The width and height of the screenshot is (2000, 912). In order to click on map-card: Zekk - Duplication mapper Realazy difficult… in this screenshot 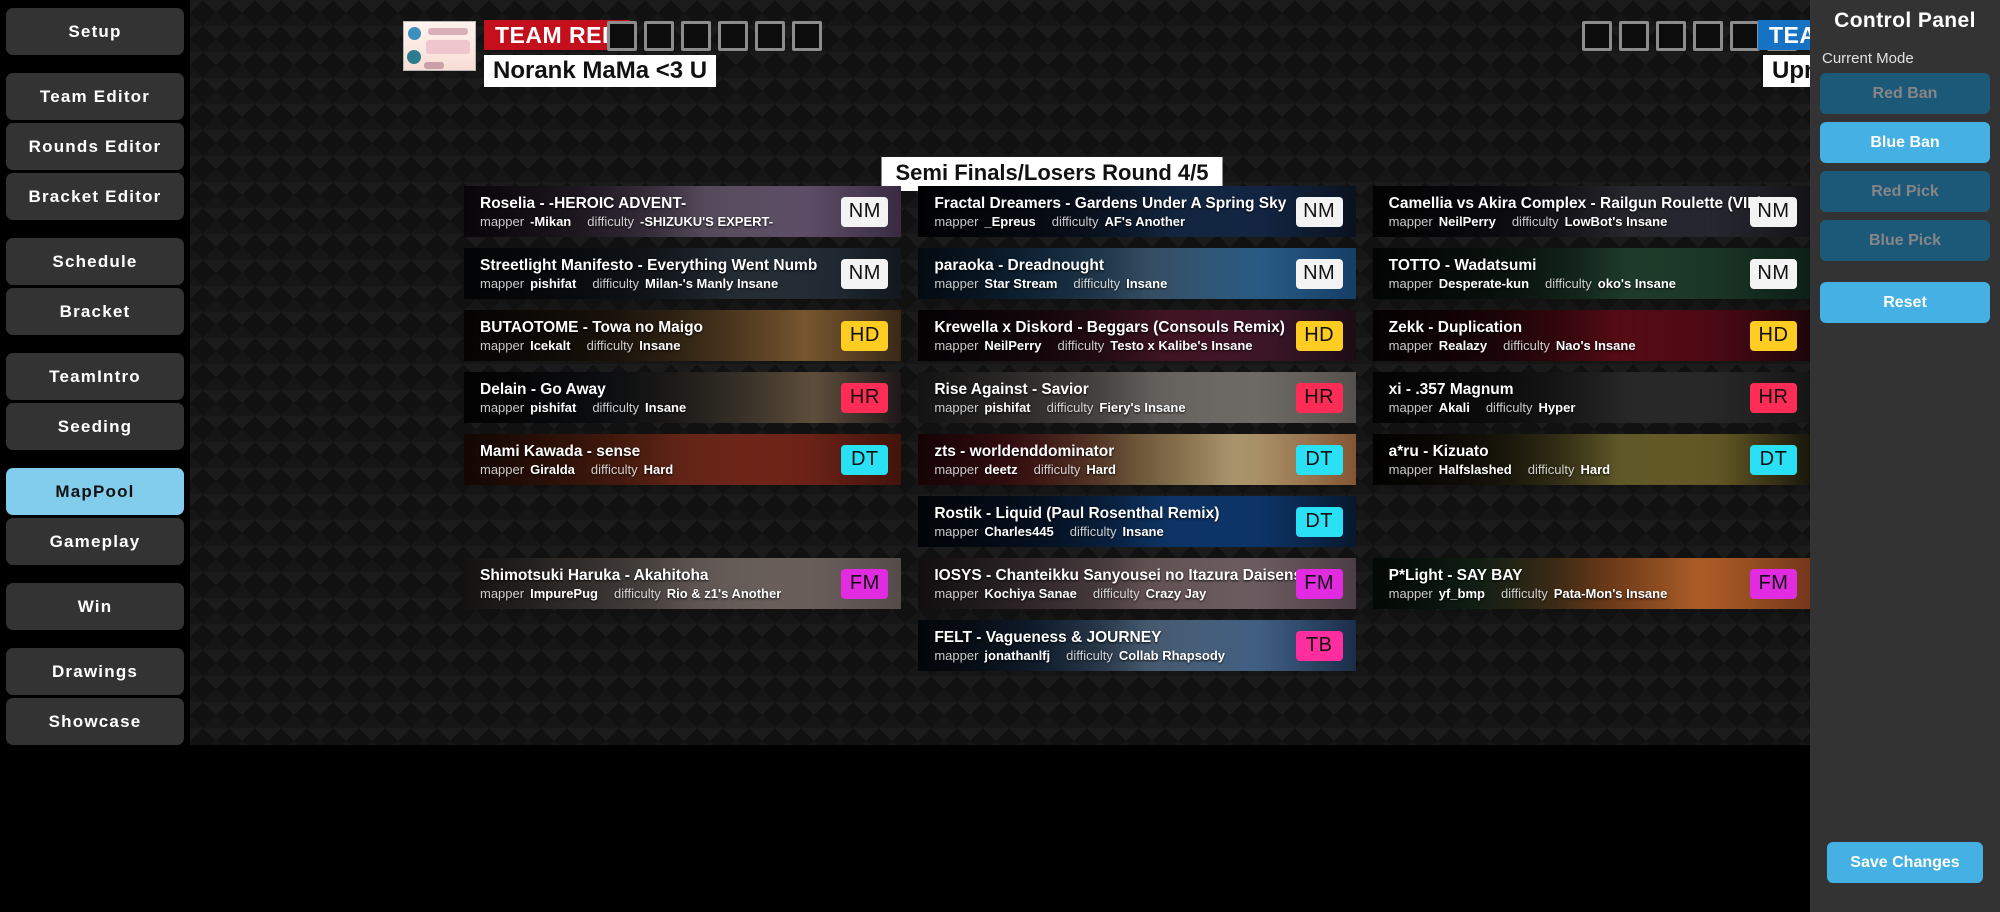, I will do `click(1591, 335)`.